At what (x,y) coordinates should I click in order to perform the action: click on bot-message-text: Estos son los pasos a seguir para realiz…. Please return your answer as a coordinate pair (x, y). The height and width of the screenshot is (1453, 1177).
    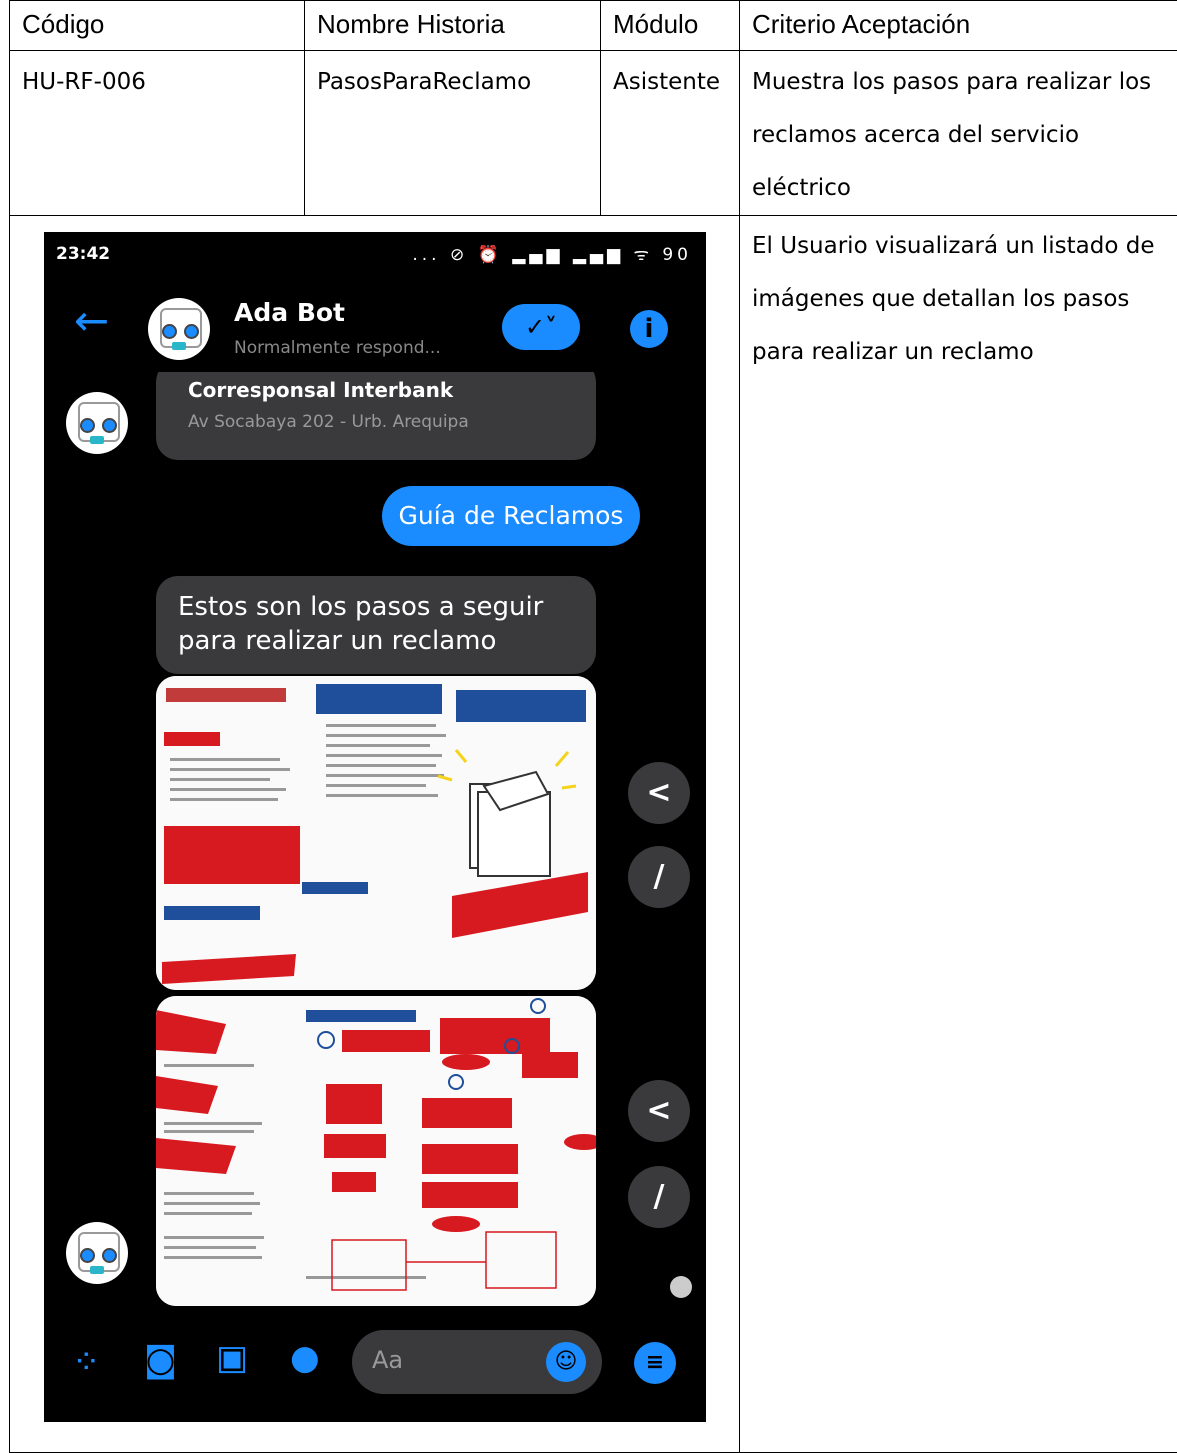
    Looking at the image, I should click on (383, 624).